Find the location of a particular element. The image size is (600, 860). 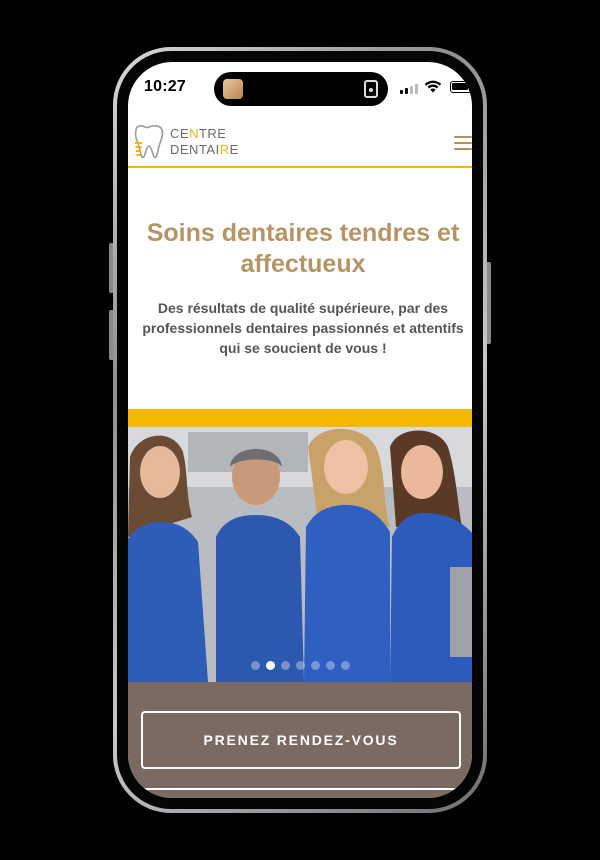

logo-text: TRE is located at coordinates (212, 133).